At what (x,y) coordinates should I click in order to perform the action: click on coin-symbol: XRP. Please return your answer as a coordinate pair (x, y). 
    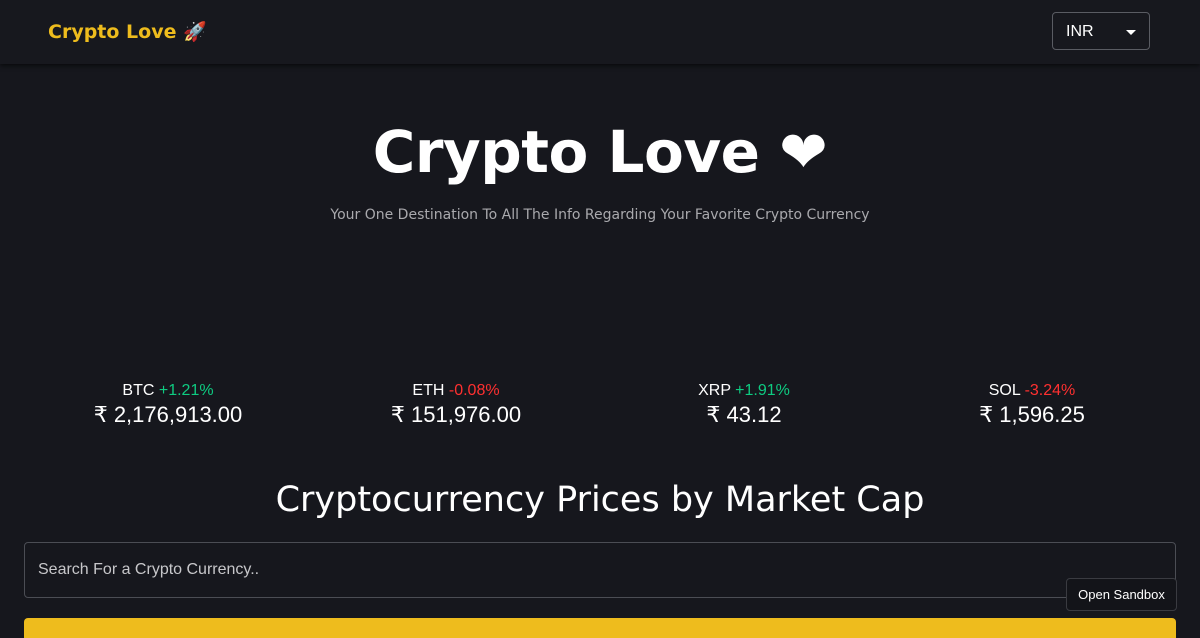
    Looking at the image, I should click on (714, 390).